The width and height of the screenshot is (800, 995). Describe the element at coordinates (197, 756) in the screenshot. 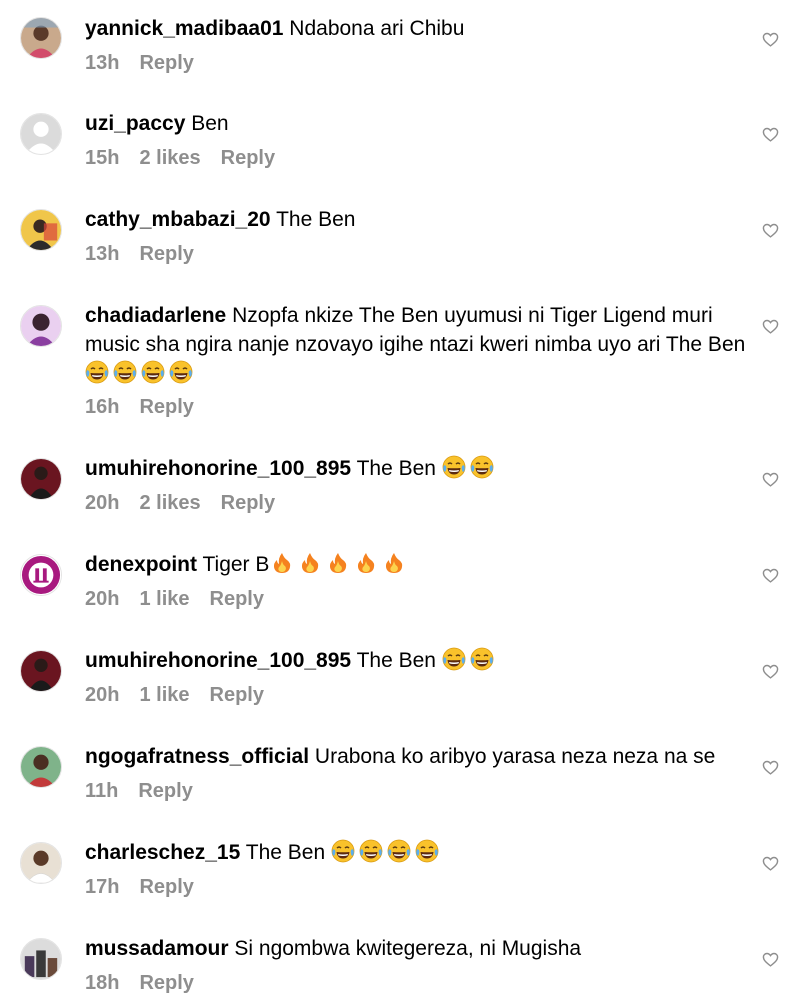

I see `comment-username: ngogafratness_official` at that location.